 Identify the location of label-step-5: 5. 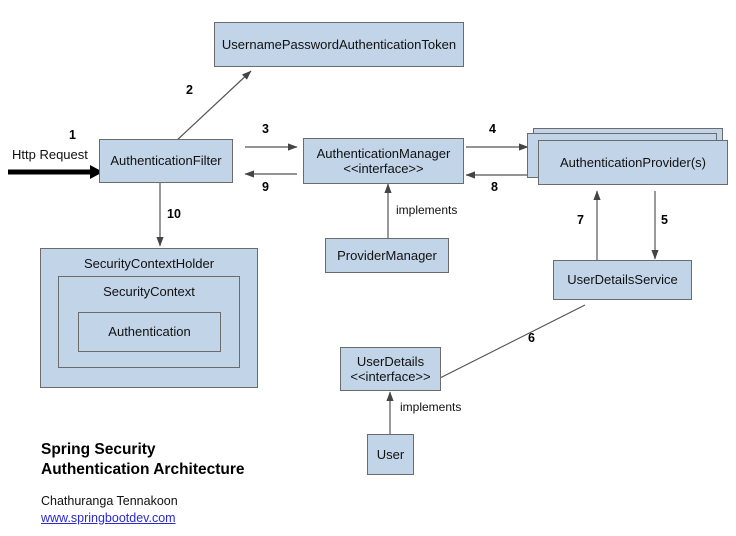
(664, 220).